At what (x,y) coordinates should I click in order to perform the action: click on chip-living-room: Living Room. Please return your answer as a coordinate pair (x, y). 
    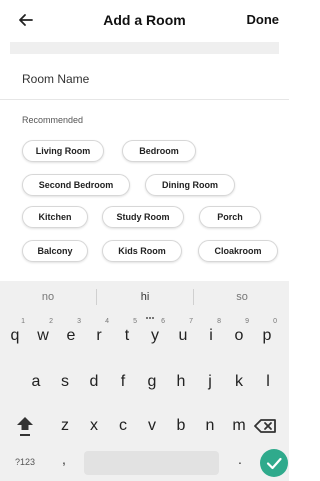
    Looking at the image, I should click on (63, 151).